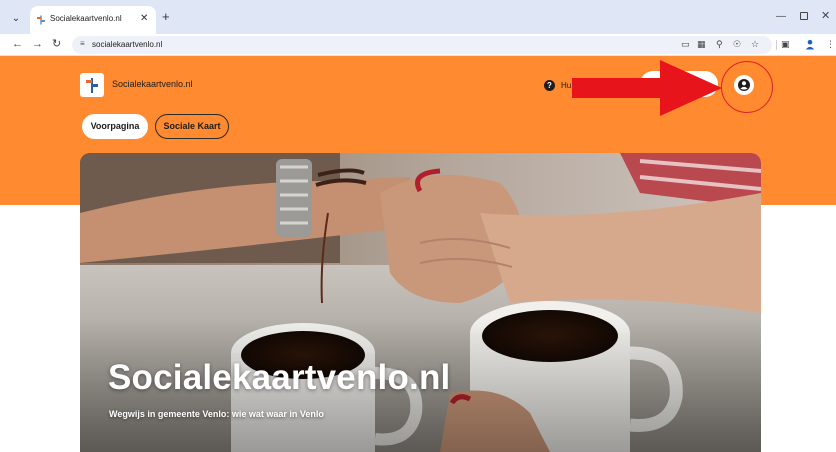 The image size is (836, 452). I want to click on forward-arrow-icon: →, so click(37, 44).